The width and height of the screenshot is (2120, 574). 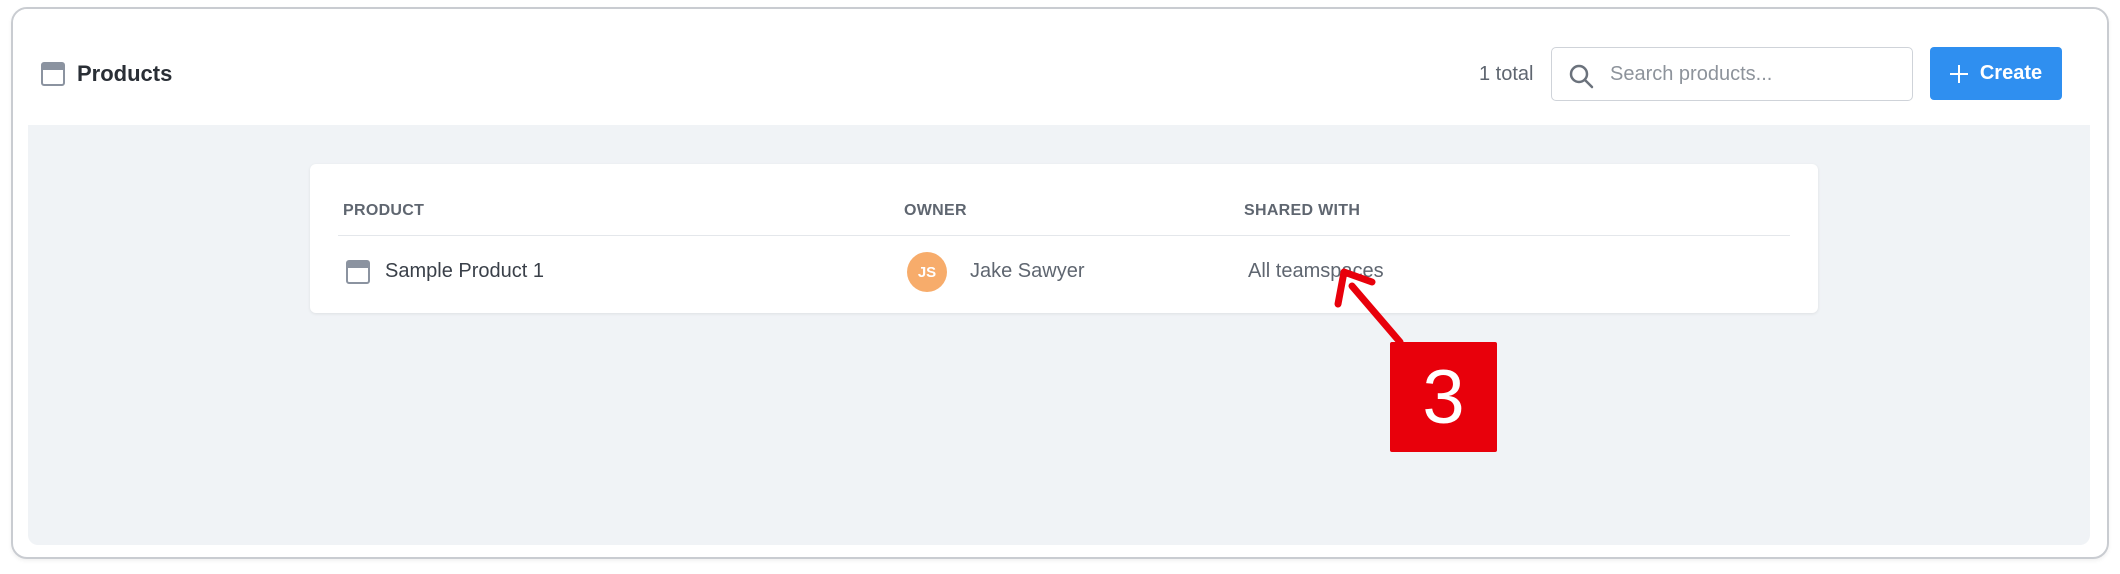 I want to click on total-count: 1 total, so click(x=1506, y=74).